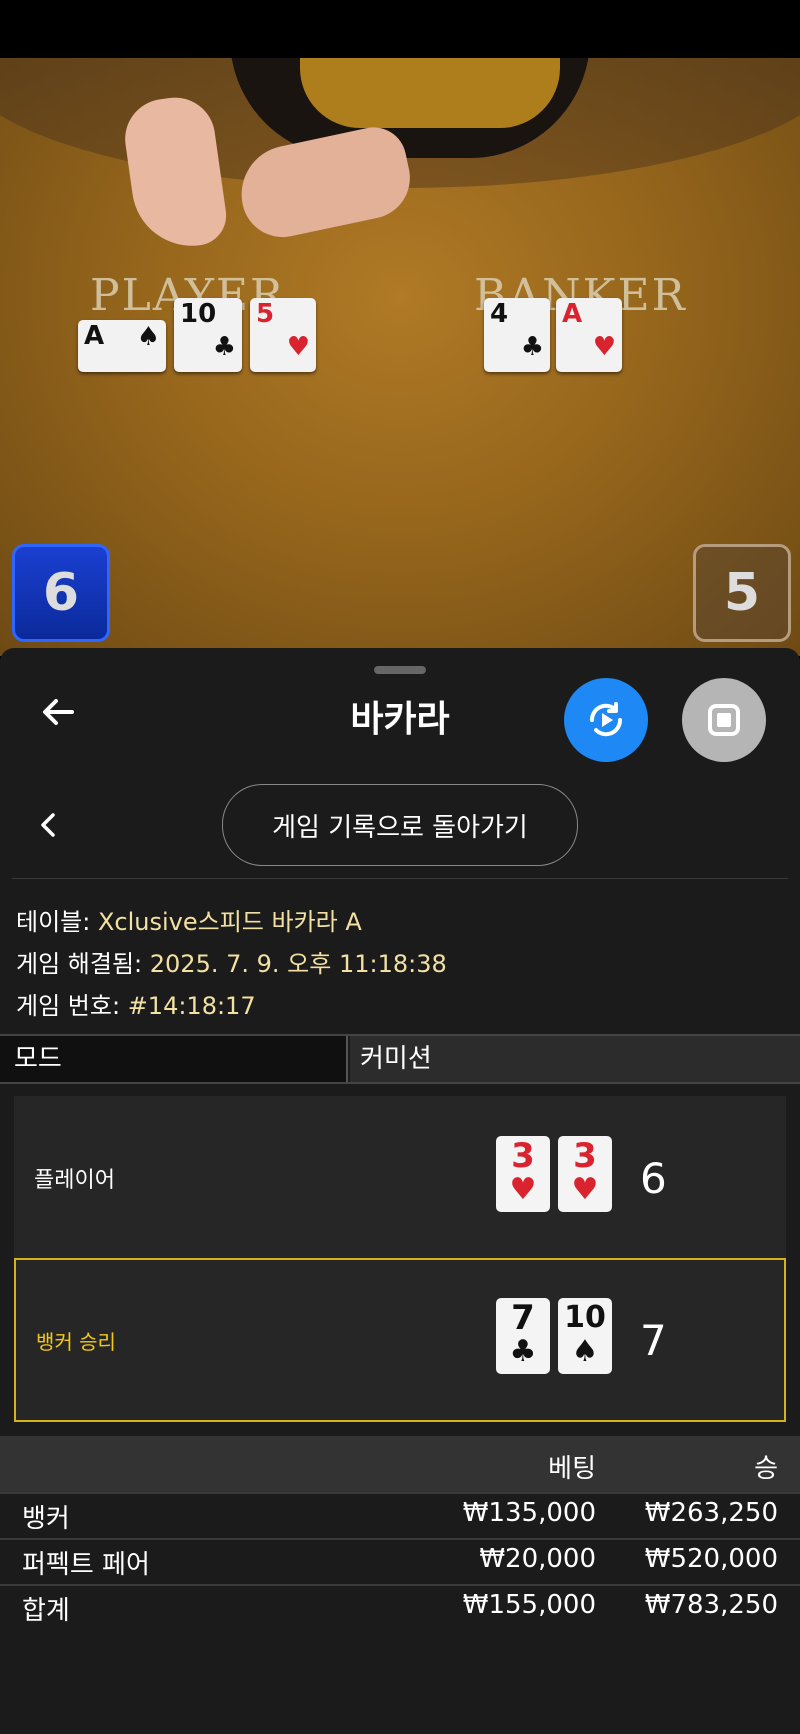 The height and width of the screenshot is (1734, 800). Describe the element at coordinates (430, 93) in the screenshot. I see `dealer-shirt` at that location.